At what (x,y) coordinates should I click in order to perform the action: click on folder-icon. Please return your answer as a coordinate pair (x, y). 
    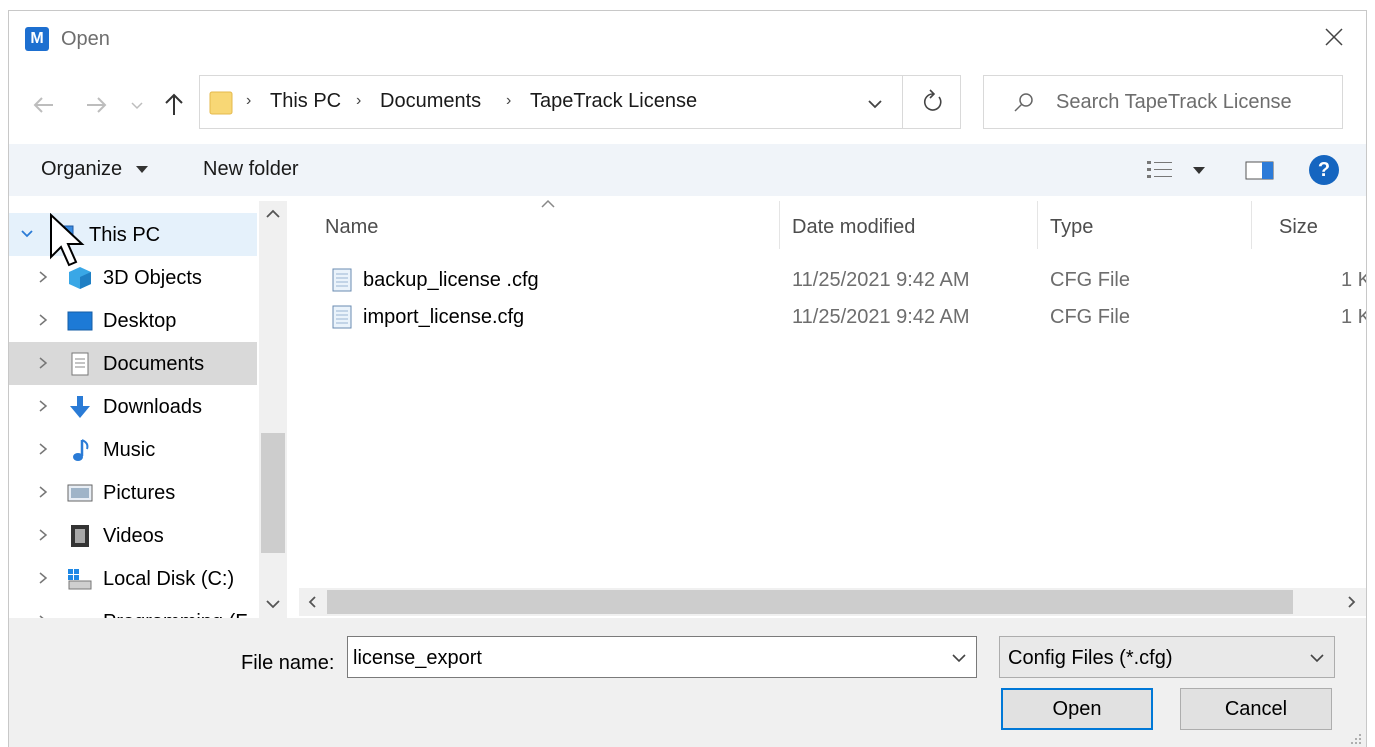
    Looking at the image, I should click on (221, 103).